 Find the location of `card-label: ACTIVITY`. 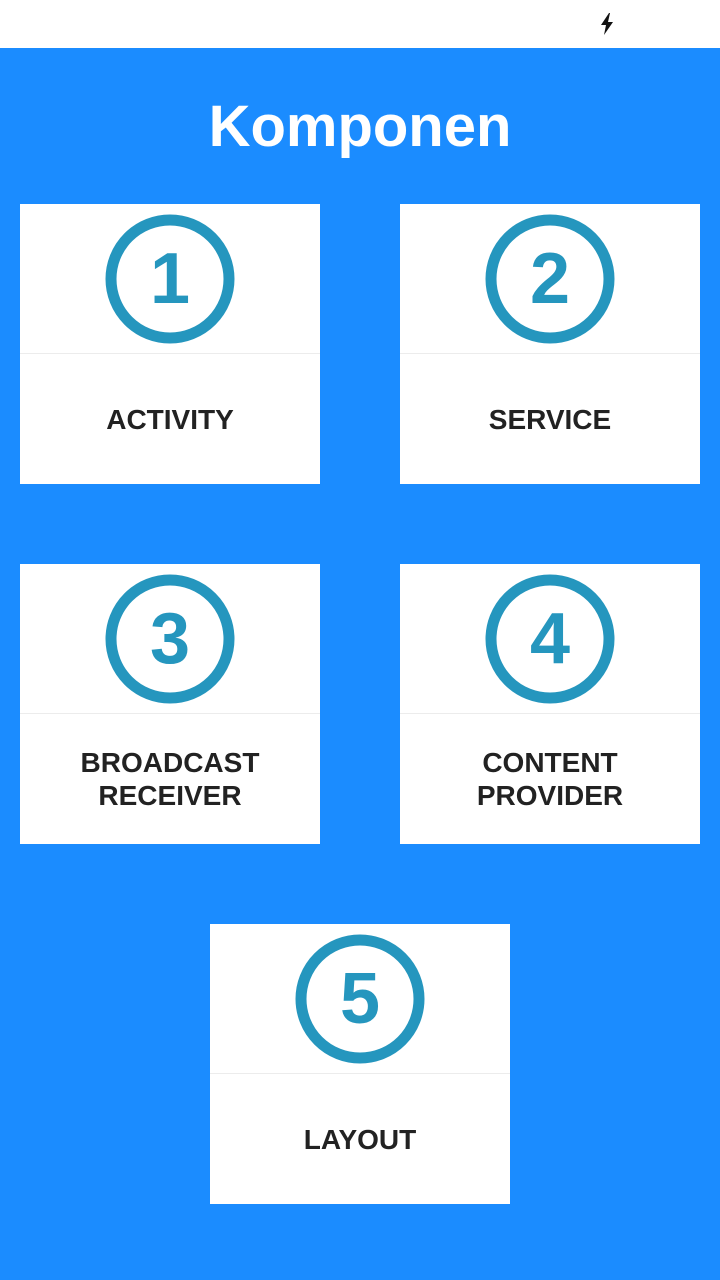

card-label: ACTIVITY is located at coordinates (170, 419).